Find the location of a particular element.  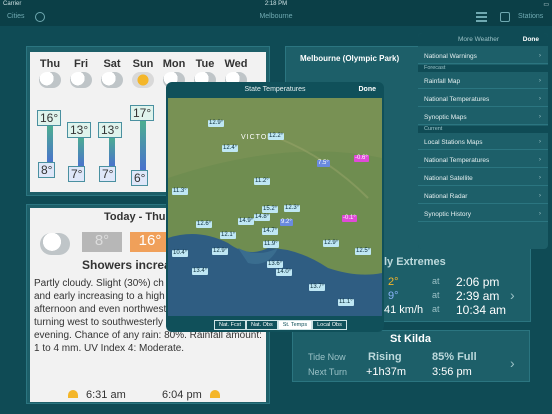

low-temp: 7° is located at coordinates (77, 174).